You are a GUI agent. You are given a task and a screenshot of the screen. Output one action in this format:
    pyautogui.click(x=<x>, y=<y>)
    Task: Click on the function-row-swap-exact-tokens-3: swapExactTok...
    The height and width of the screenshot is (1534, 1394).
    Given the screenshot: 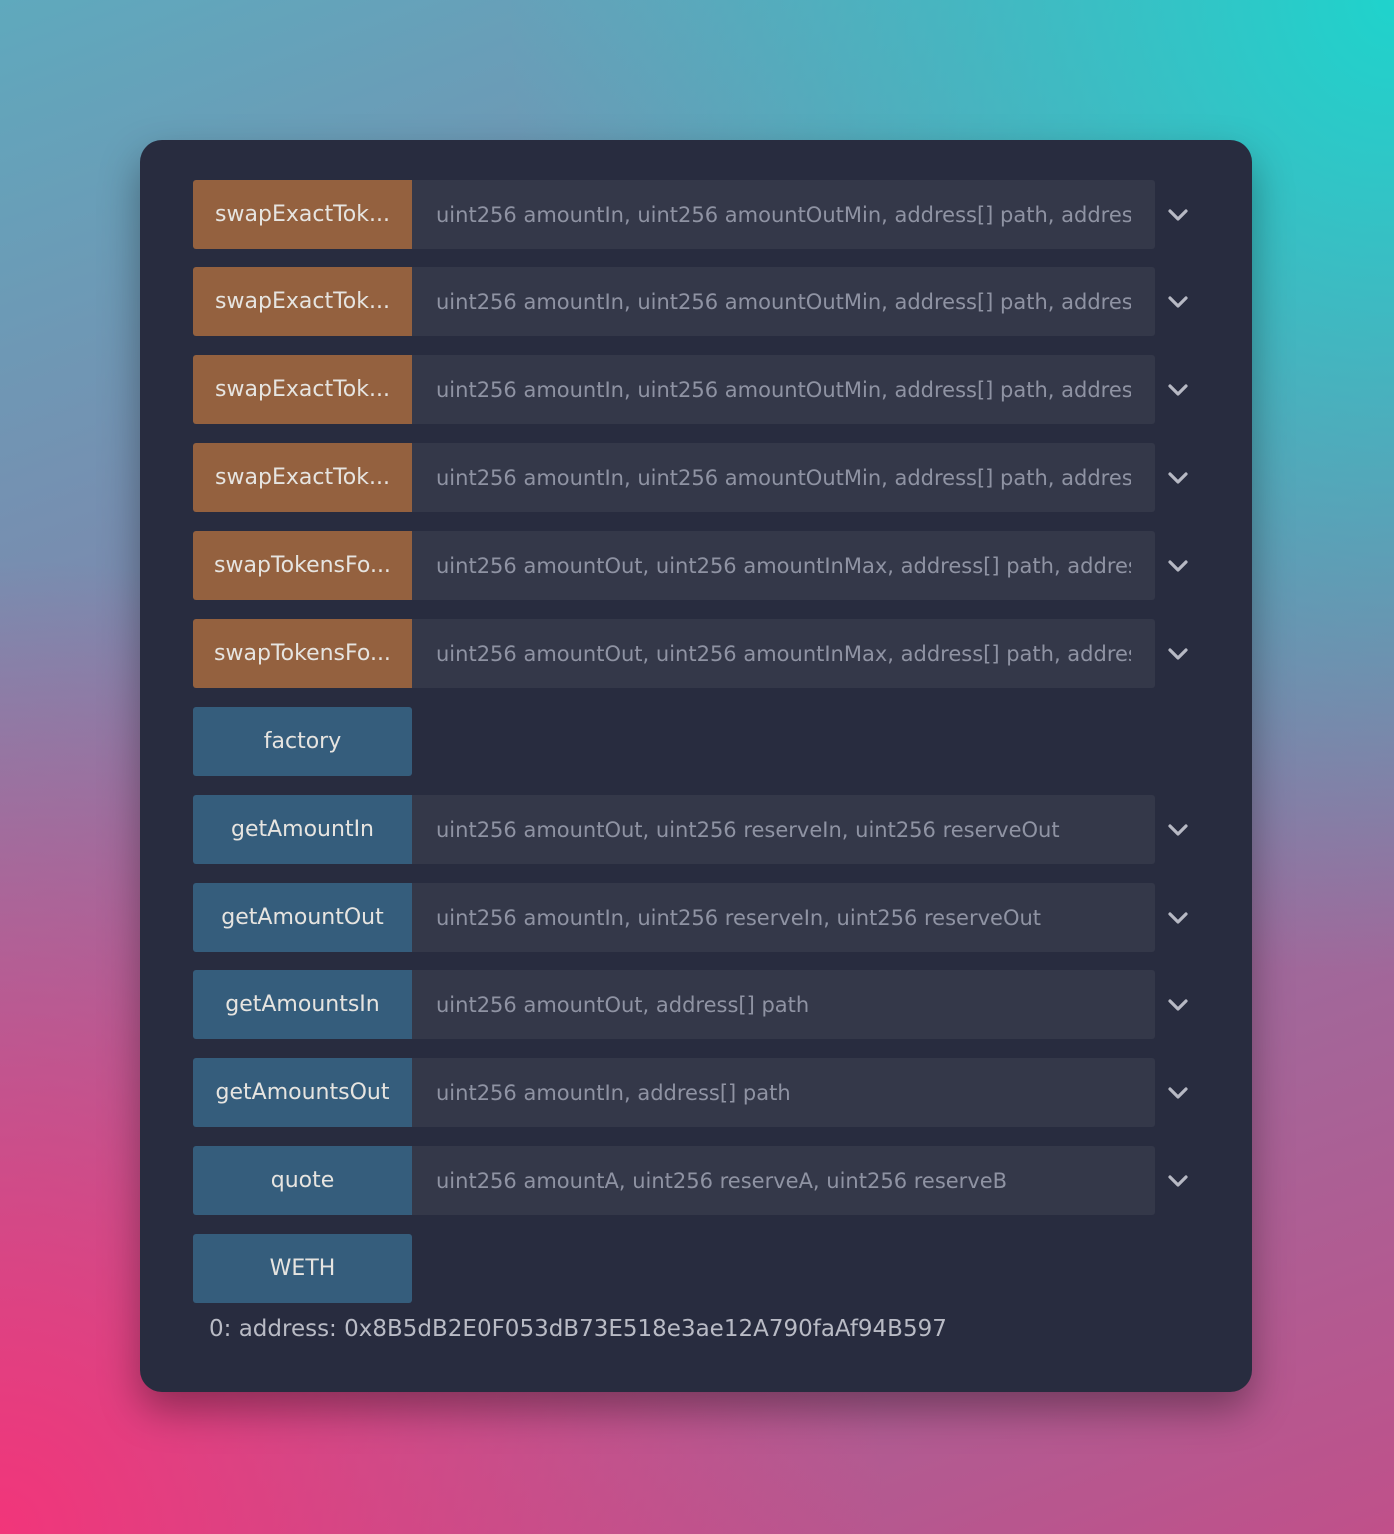 What is the action you would take?
    pyautogui.click(x=697, y=389)
    